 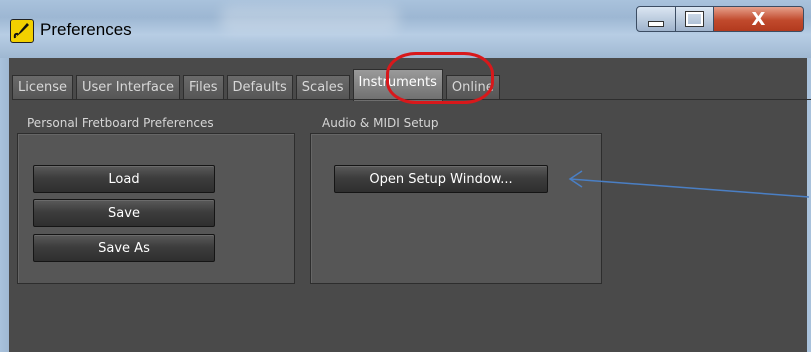 I want to click on annotation-arrow, so click(x=689, y=184).